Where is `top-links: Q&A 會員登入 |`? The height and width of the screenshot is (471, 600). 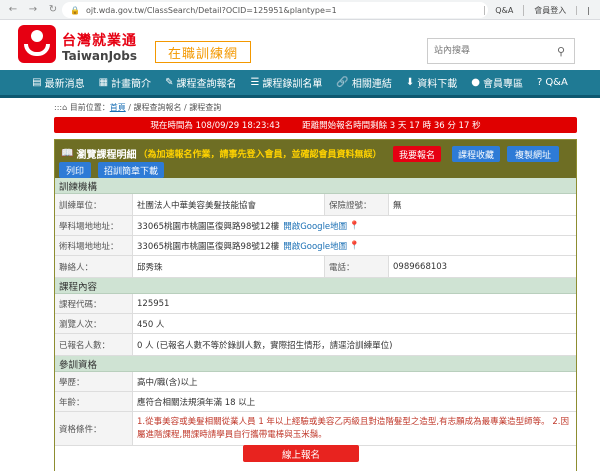
top-links: Q&A 會員登入 | is located at coordinates (542, 10).